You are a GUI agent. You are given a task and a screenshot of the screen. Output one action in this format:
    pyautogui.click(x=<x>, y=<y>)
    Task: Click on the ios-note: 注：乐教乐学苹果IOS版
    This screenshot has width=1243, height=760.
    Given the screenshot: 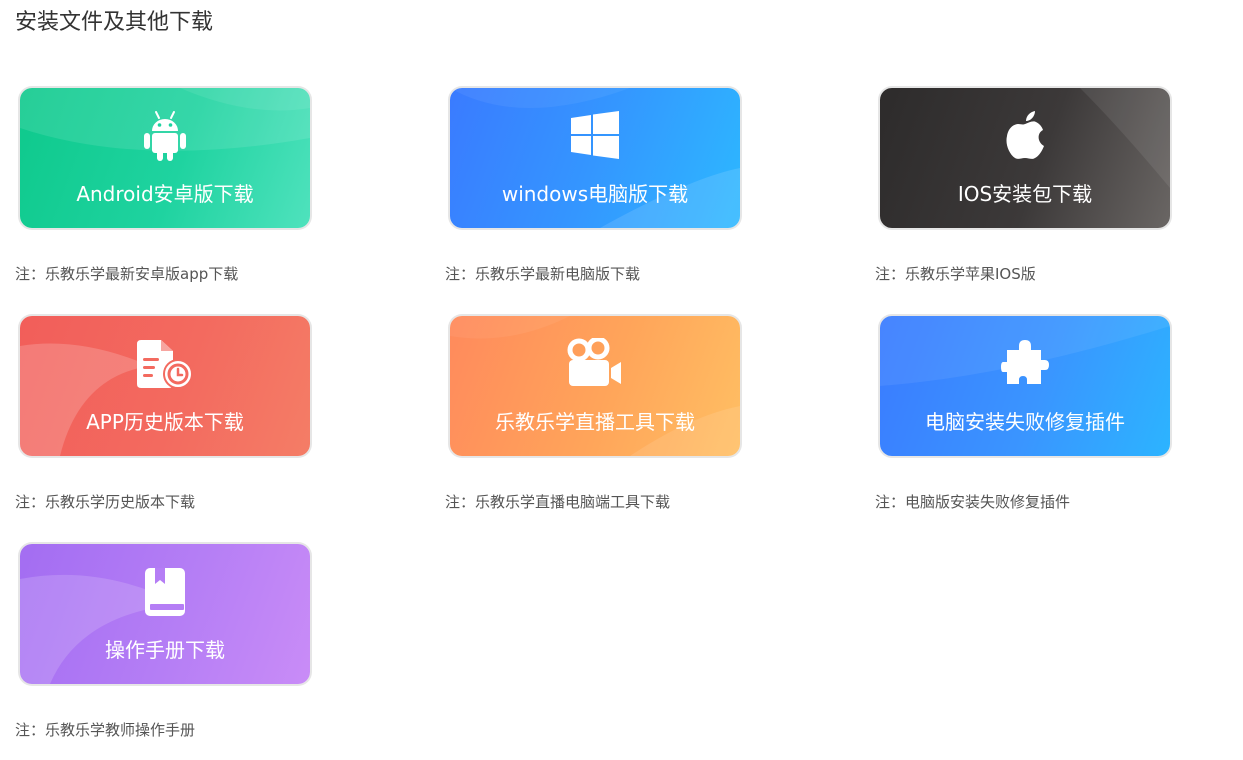 What is the action you would take?
    pyautogui.click(x=955, y=274)
    